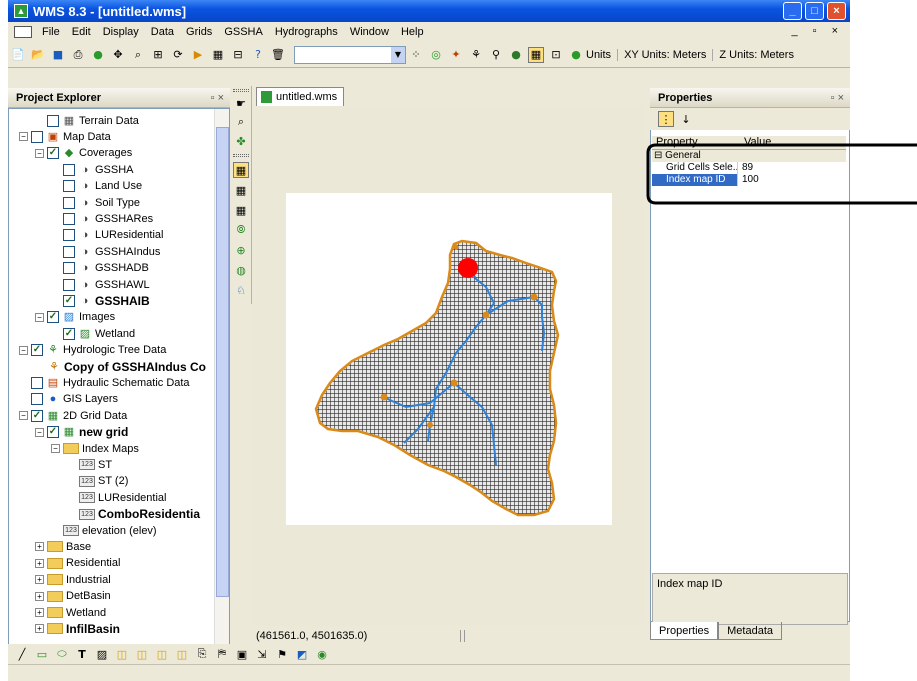 Image resolution: width=917 pixels, height=681 pixels. I want to click on text-tool-icon: T, so click(82, 654).